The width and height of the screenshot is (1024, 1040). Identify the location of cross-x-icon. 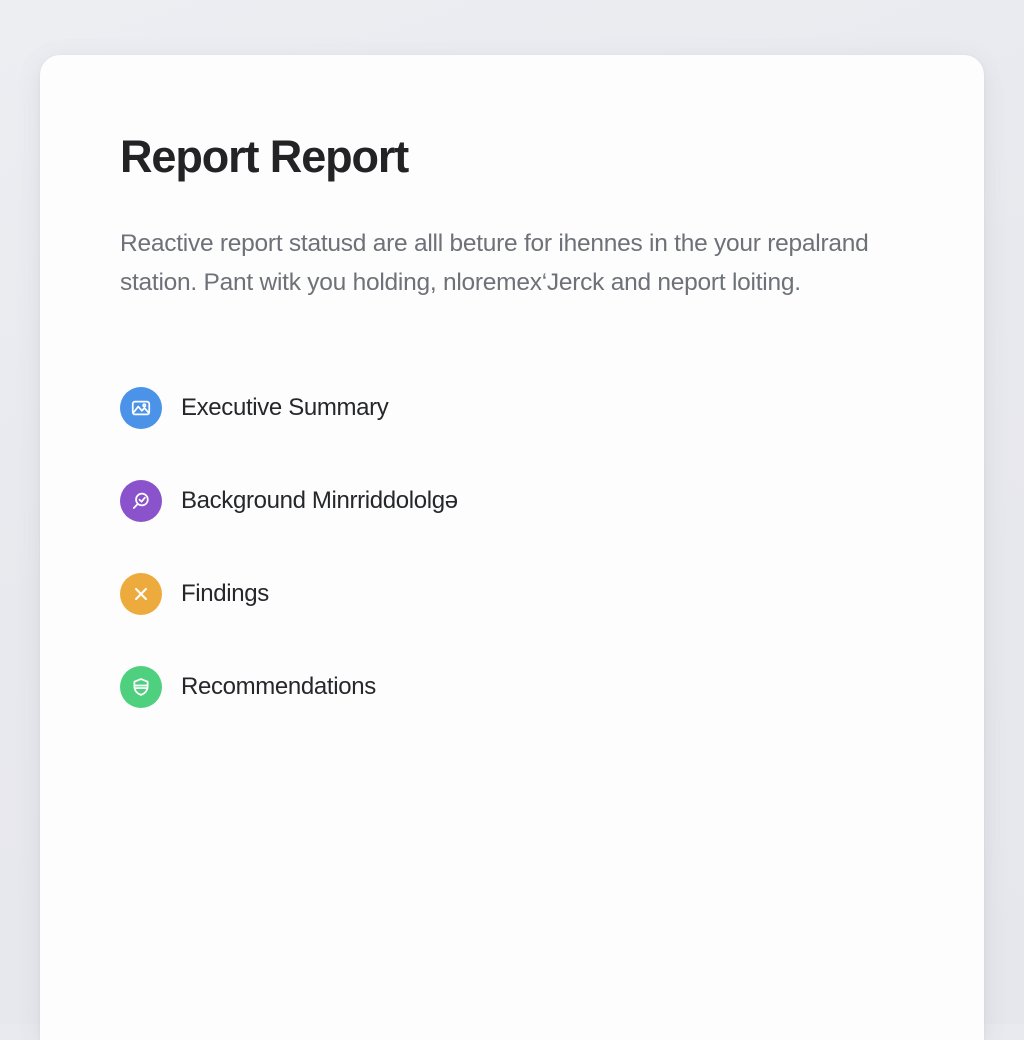
(141, 594).